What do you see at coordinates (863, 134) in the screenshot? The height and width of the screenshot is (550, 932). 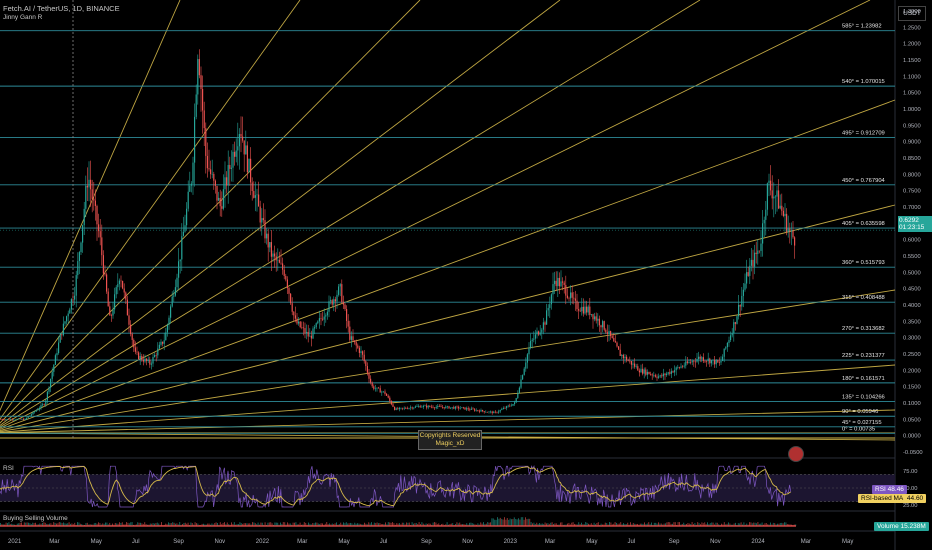 I see `gann-level-label: 495° = 0.912709` at bounding box center [863, 134].